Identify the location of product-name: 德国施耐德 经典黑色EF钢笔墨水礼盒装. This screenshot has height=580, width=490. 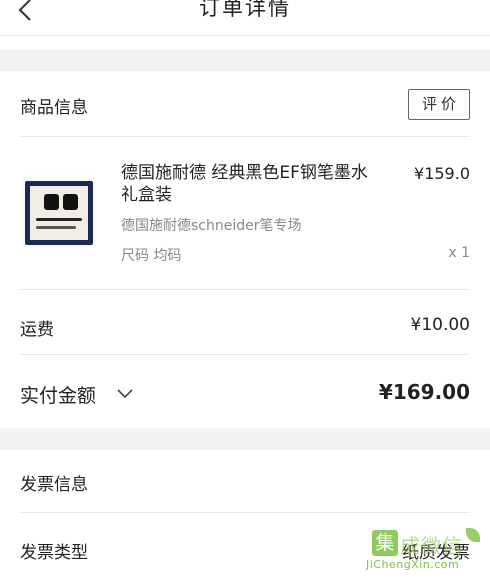
(251, 184).